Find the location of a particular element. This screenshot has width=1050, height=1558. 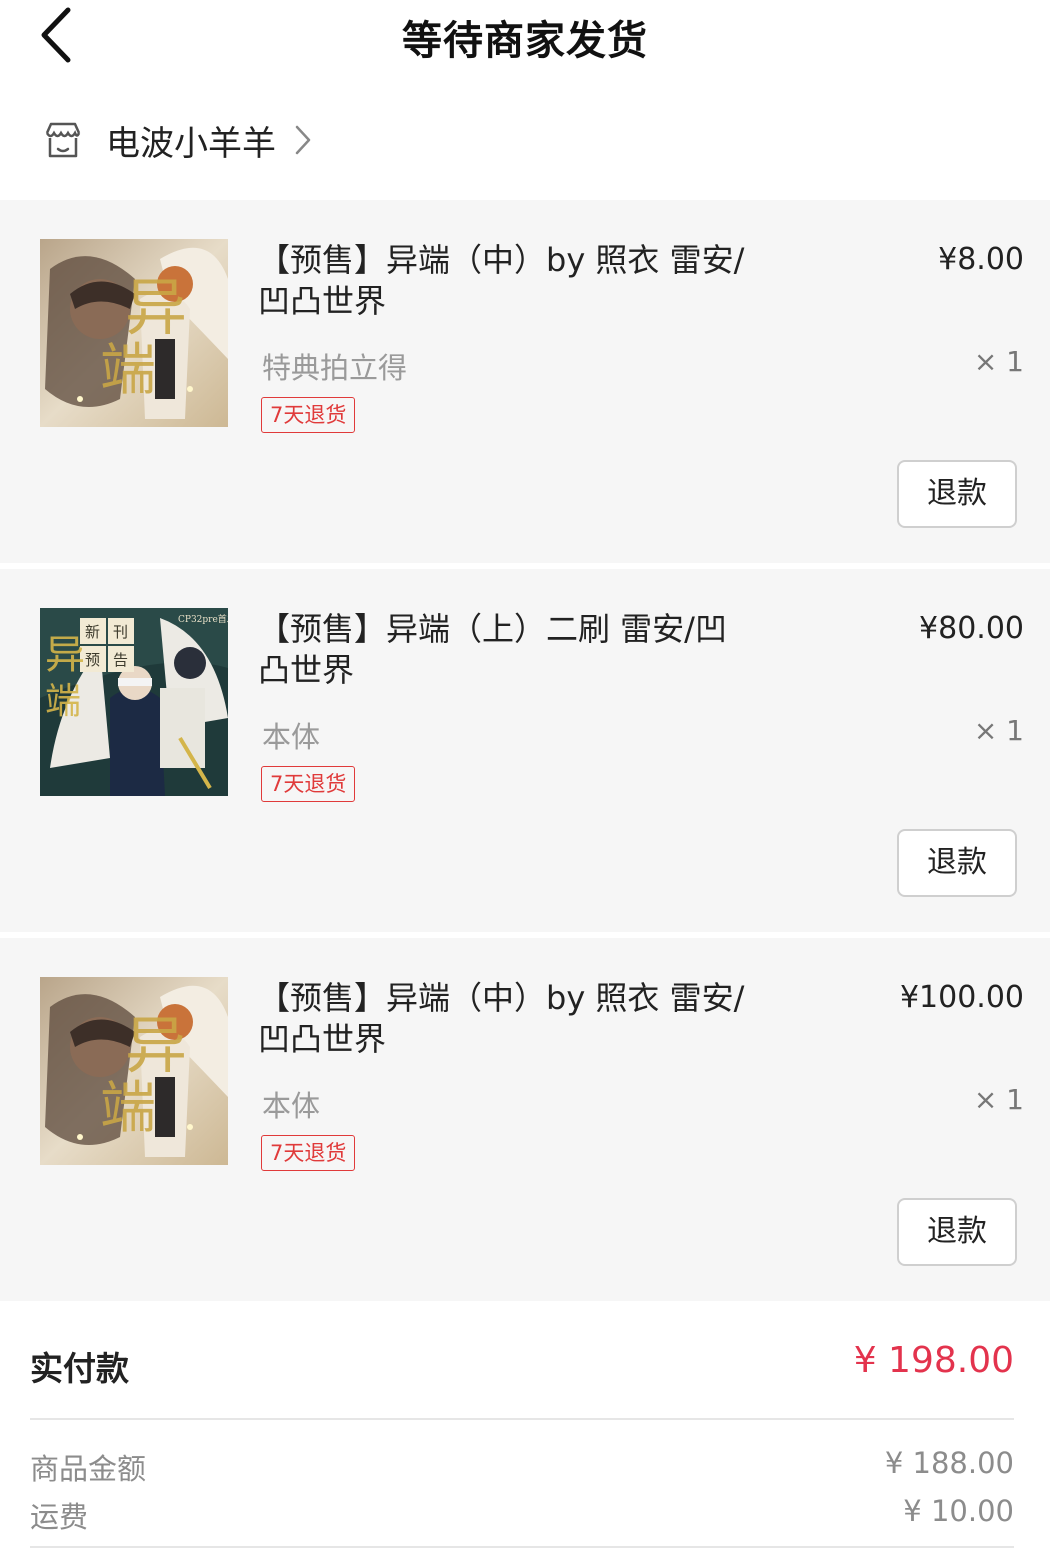

cover-char: 预 is located at coordinates (92, 660).